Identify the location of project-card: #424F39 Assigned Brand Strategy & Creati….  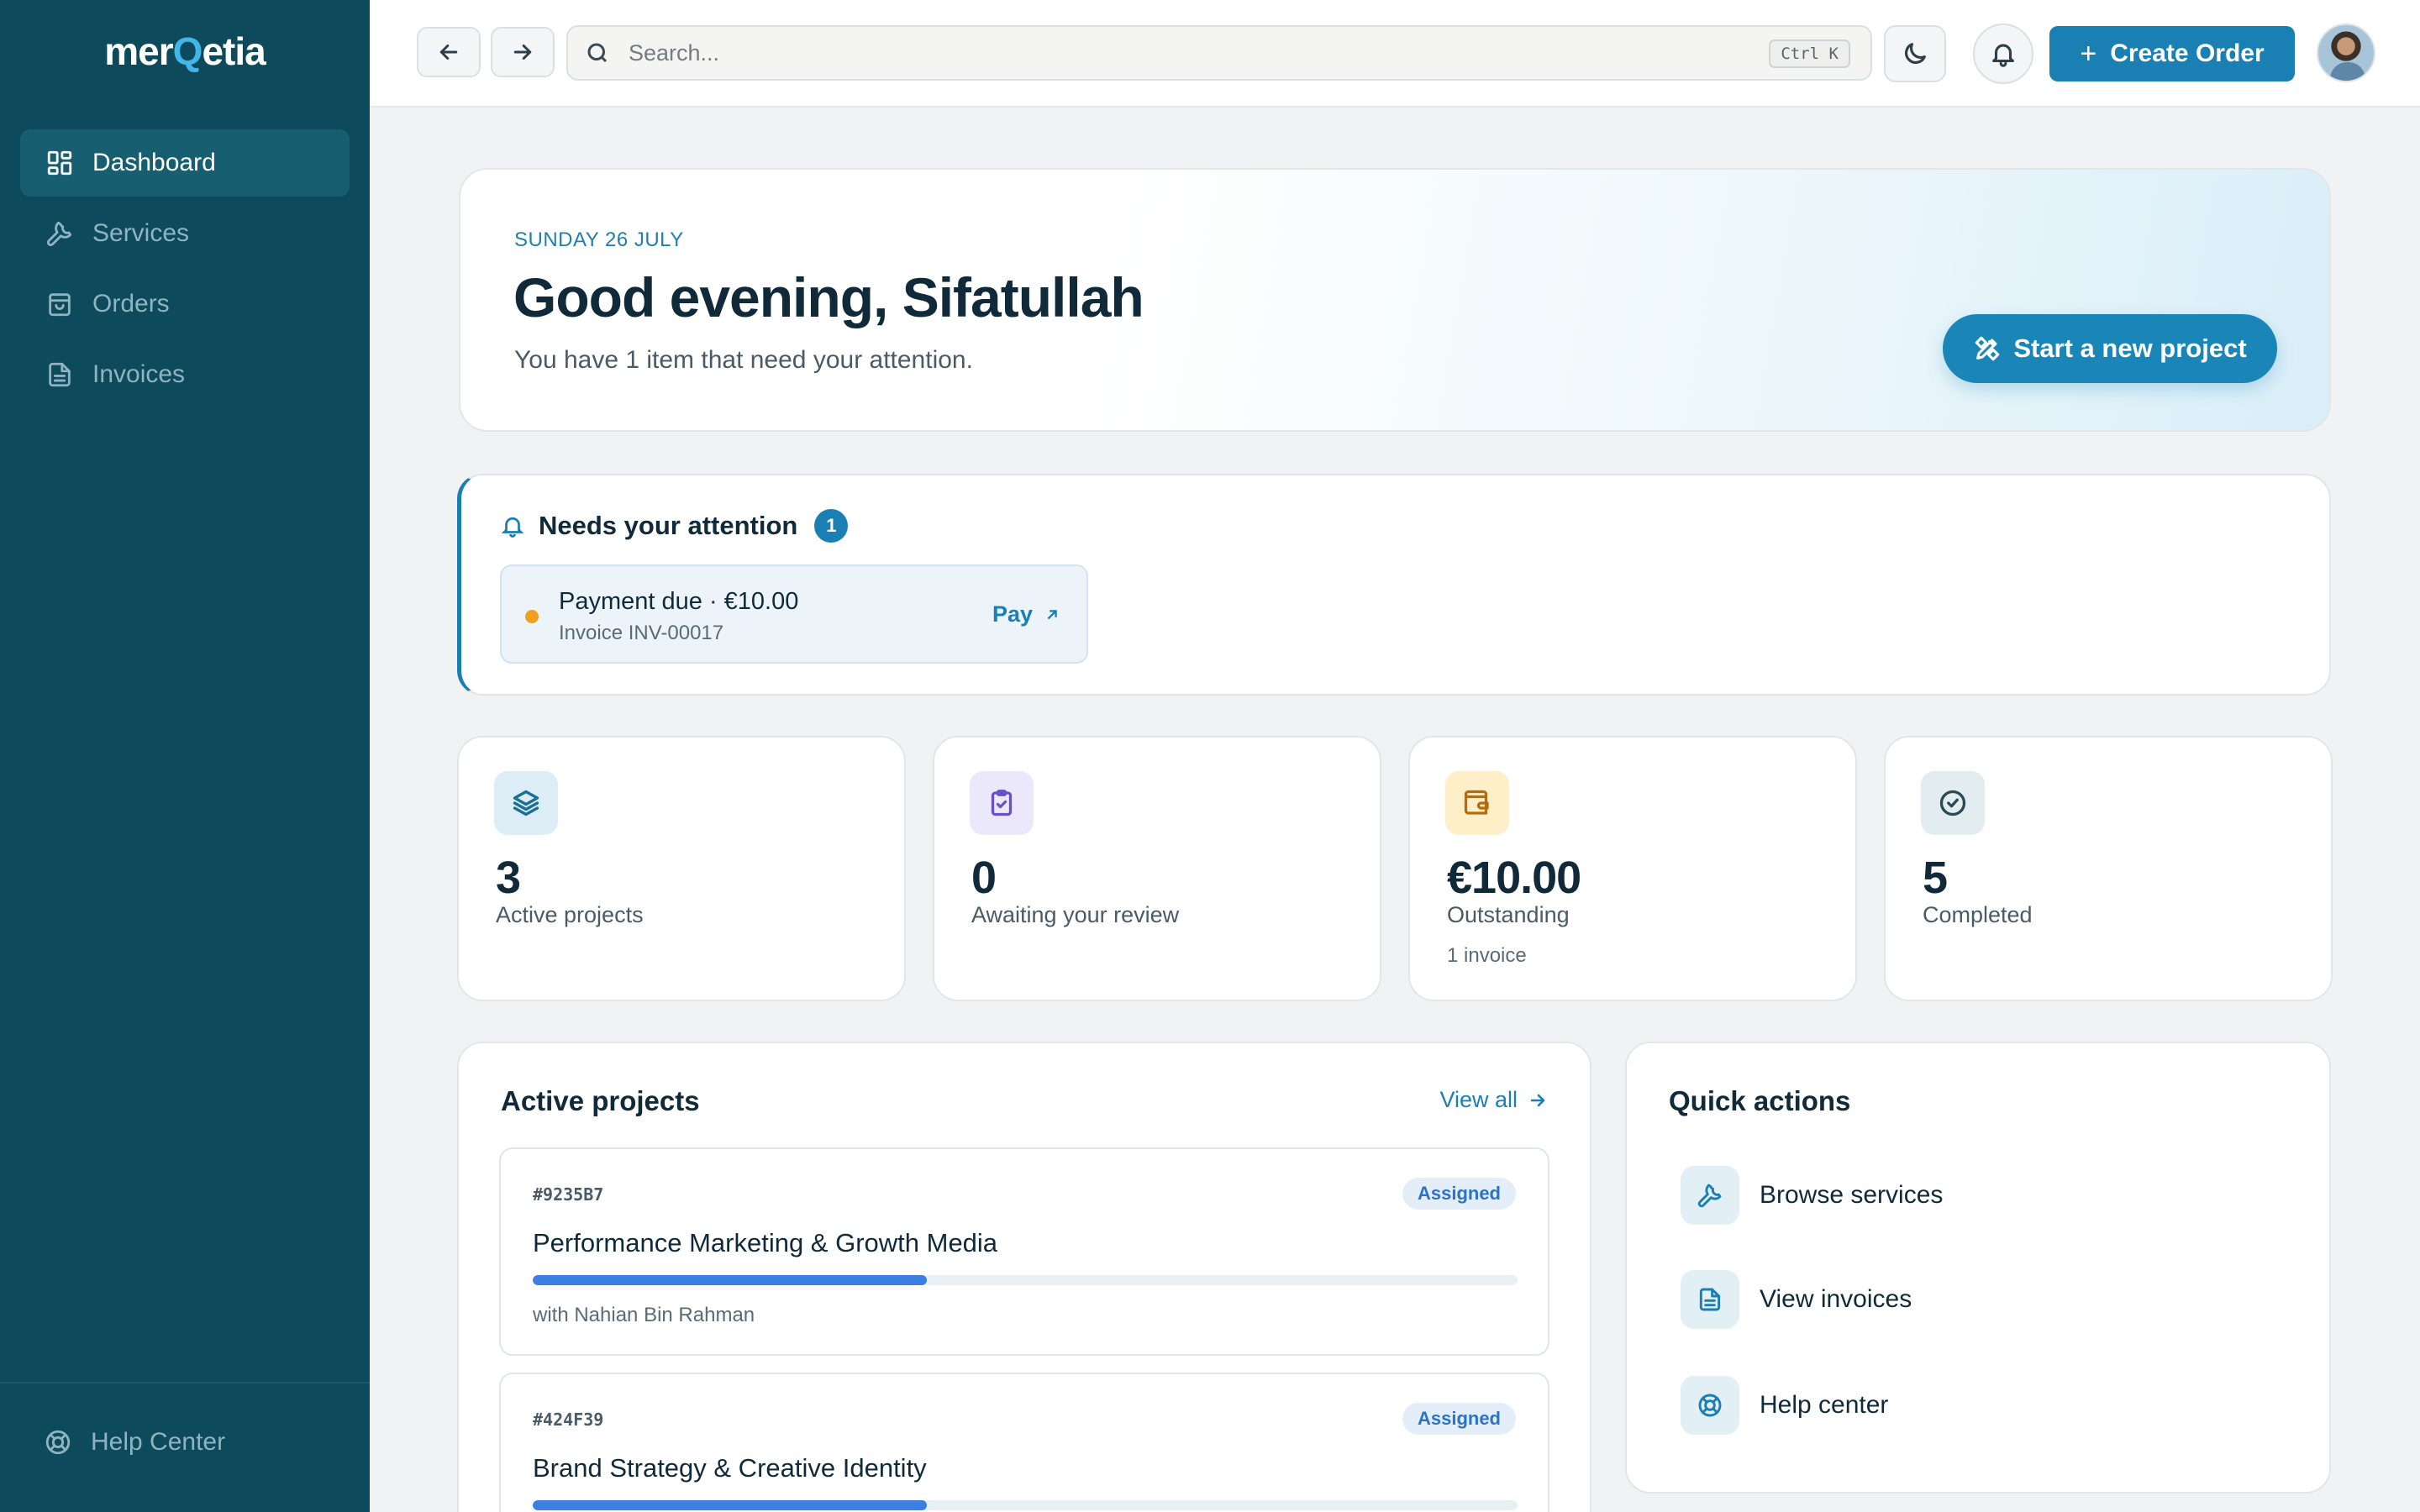
(1024, 1442).